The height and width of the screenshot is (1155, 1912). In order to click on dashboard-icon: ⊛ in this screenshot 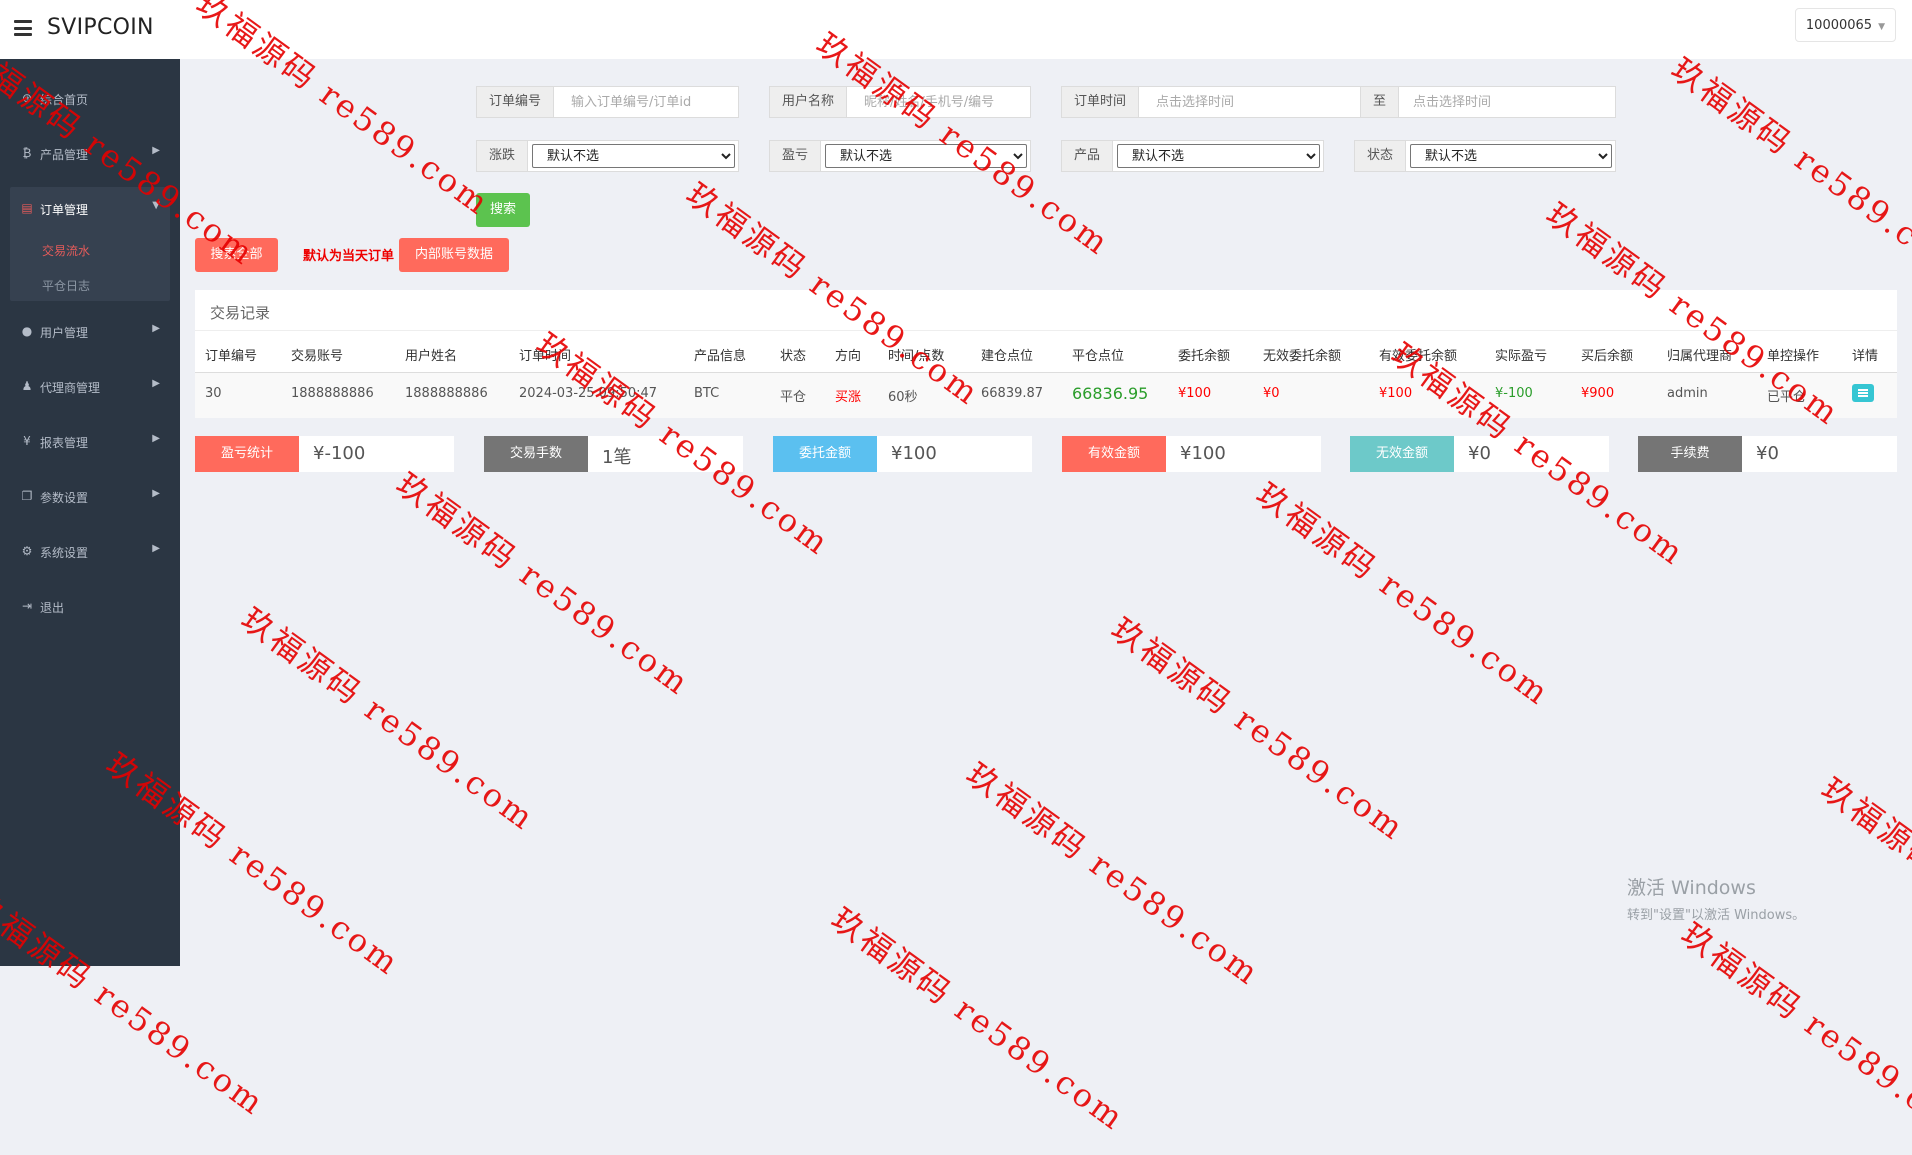, I will do `click(27, 98)`.